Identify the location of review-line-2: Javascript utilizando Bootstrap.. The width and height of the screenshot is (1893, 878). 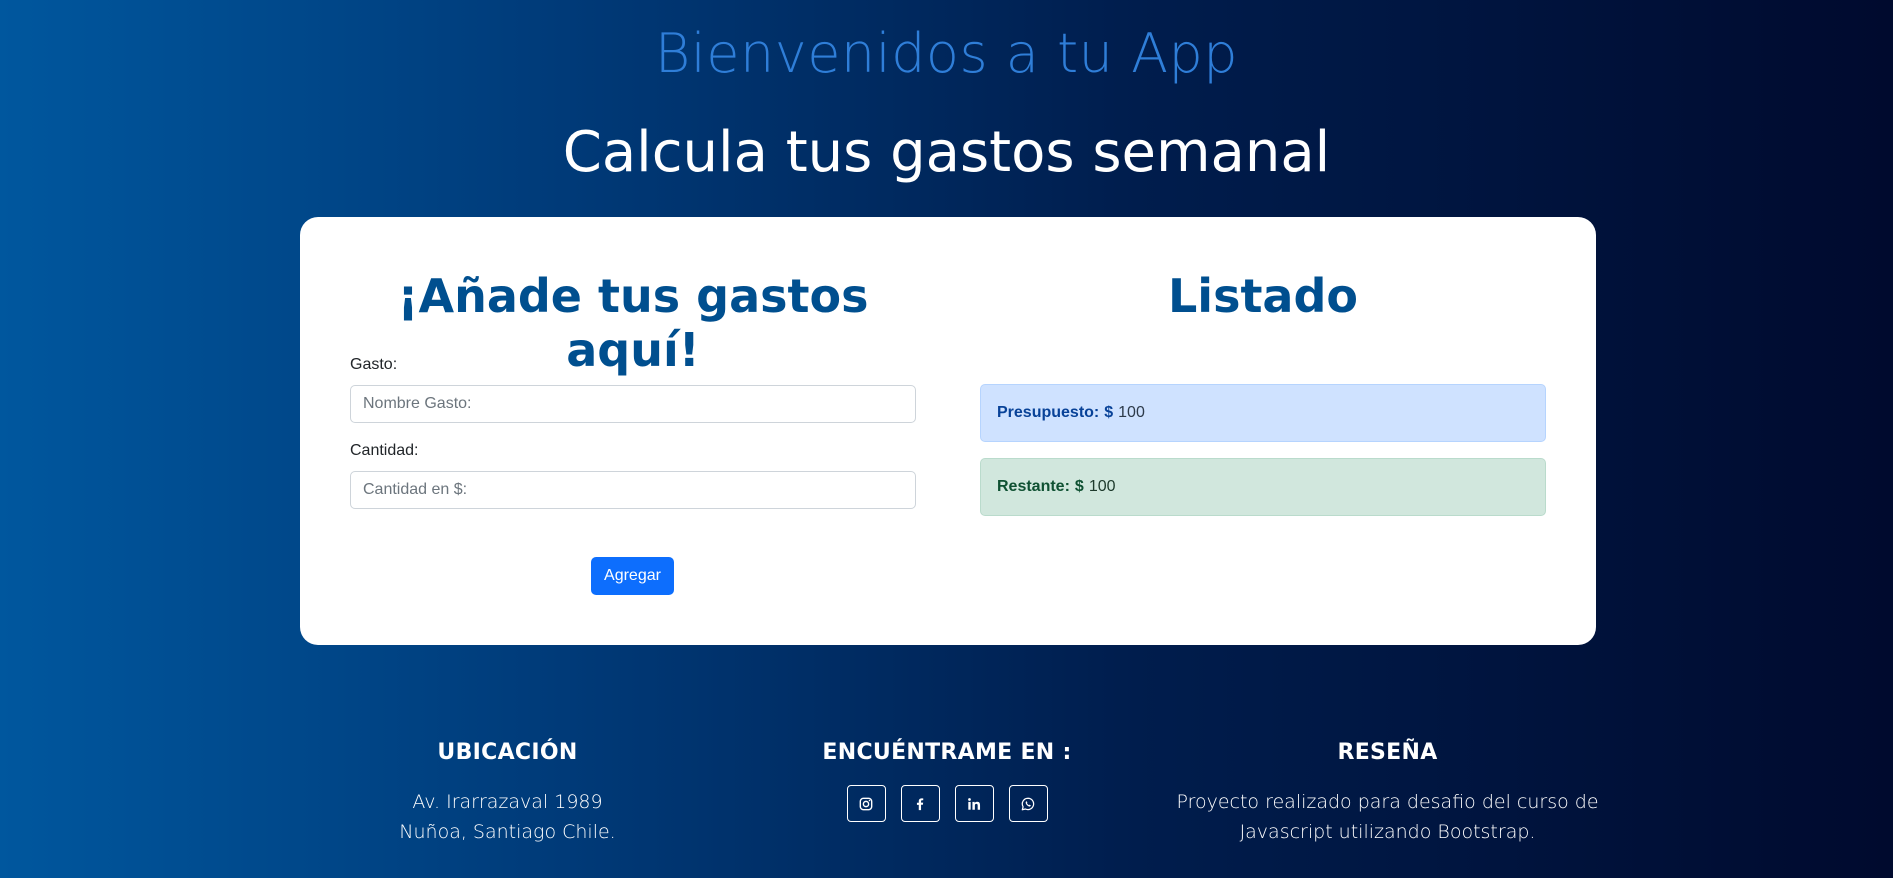
(1387, 832).